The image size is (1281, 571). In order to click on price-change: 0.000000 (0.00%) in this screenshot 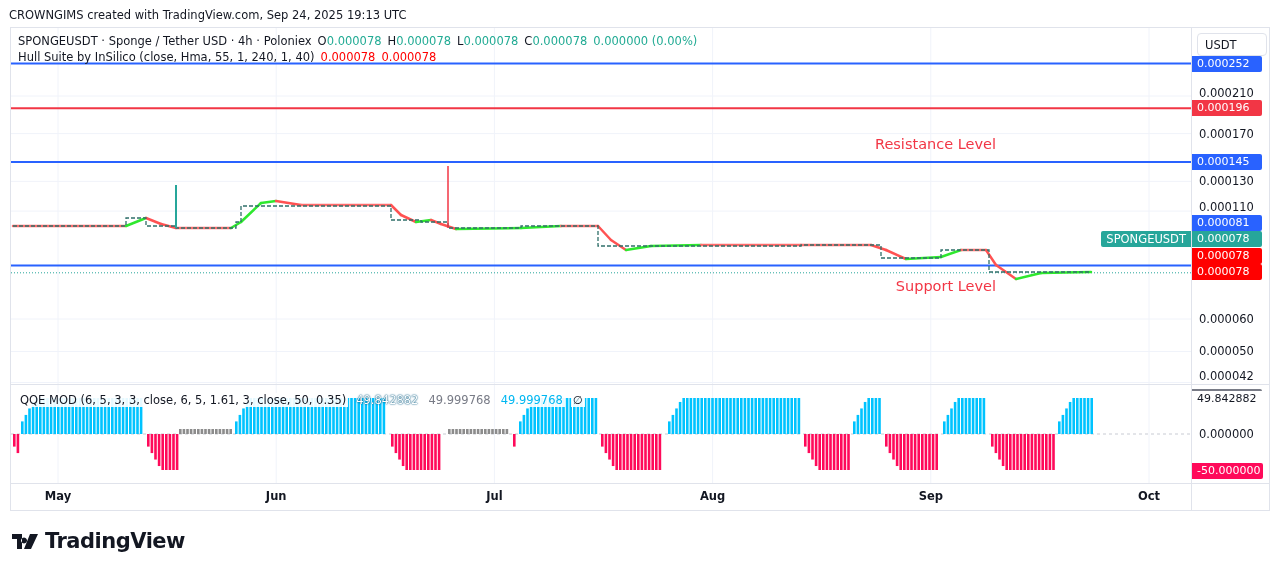, I will do `click(645, 41)`.